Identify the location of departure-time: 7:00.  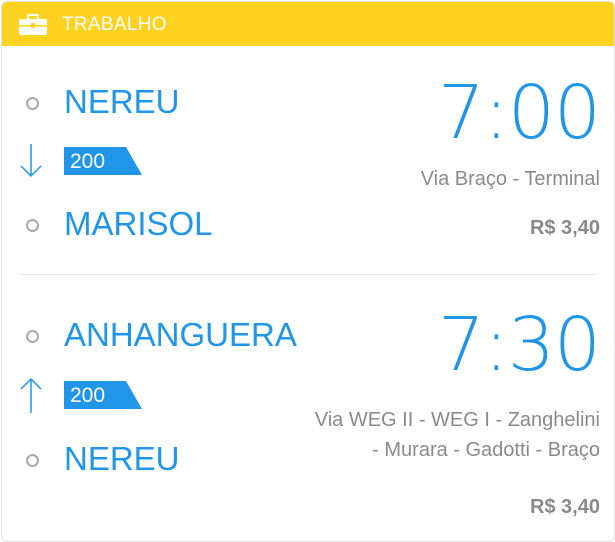
(519, 113).